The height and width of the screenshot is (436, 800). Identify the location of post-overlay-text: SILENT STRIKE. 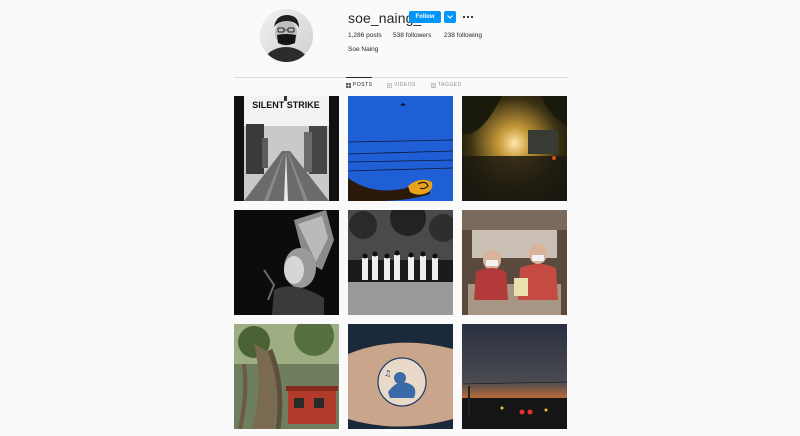
(286, 105).